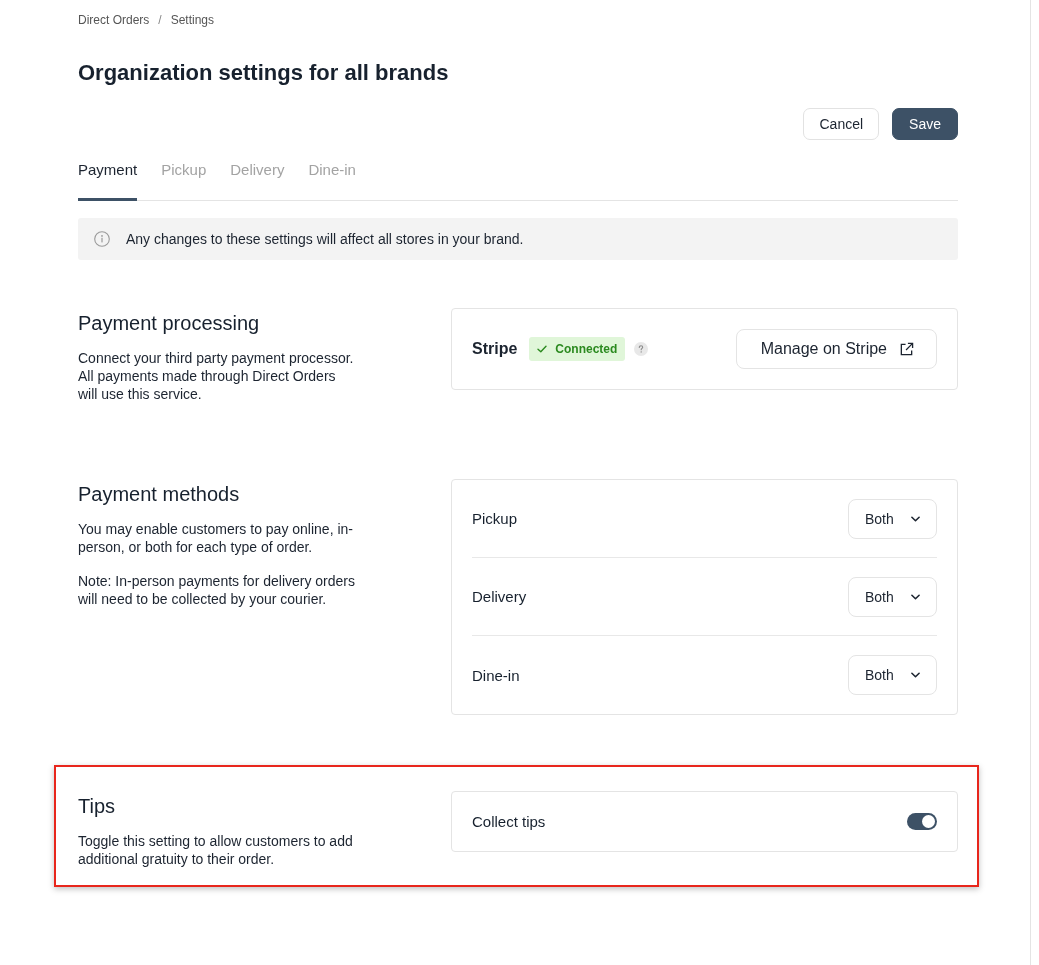  What do you see at coordinates (192, 20) in the screenshot?
I see `breadcrumb-link: Settings` at bounding box center [192, 20].